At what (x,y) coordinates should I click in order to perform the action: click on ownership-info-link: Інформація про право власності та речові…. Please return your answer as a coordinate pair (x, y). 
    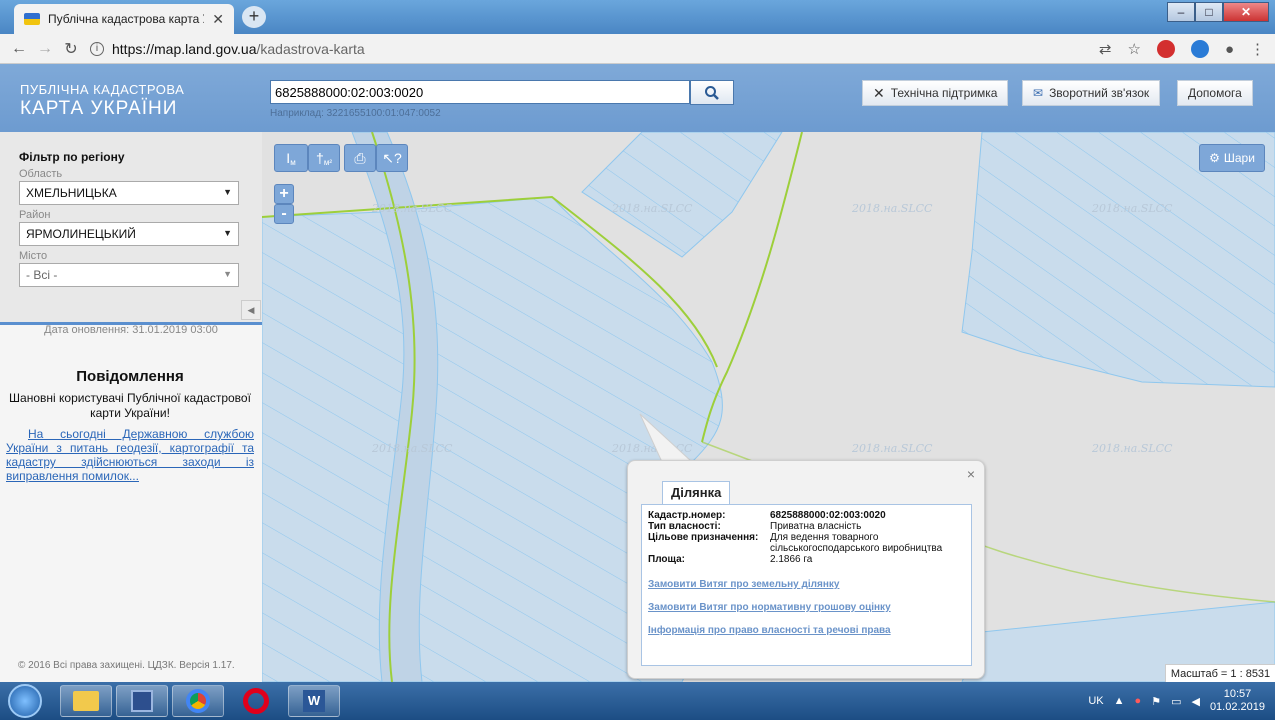
    Looking at the image, I should click on (806, 630).